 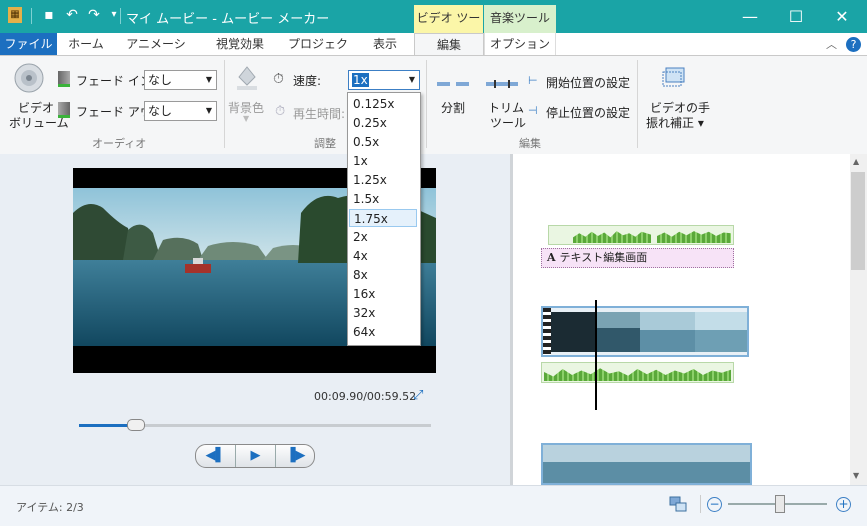 What do you see at coordinates (508, 123) in the screenshot?
I see `trim-label-2: ツール` at bounding box center [508, 123].